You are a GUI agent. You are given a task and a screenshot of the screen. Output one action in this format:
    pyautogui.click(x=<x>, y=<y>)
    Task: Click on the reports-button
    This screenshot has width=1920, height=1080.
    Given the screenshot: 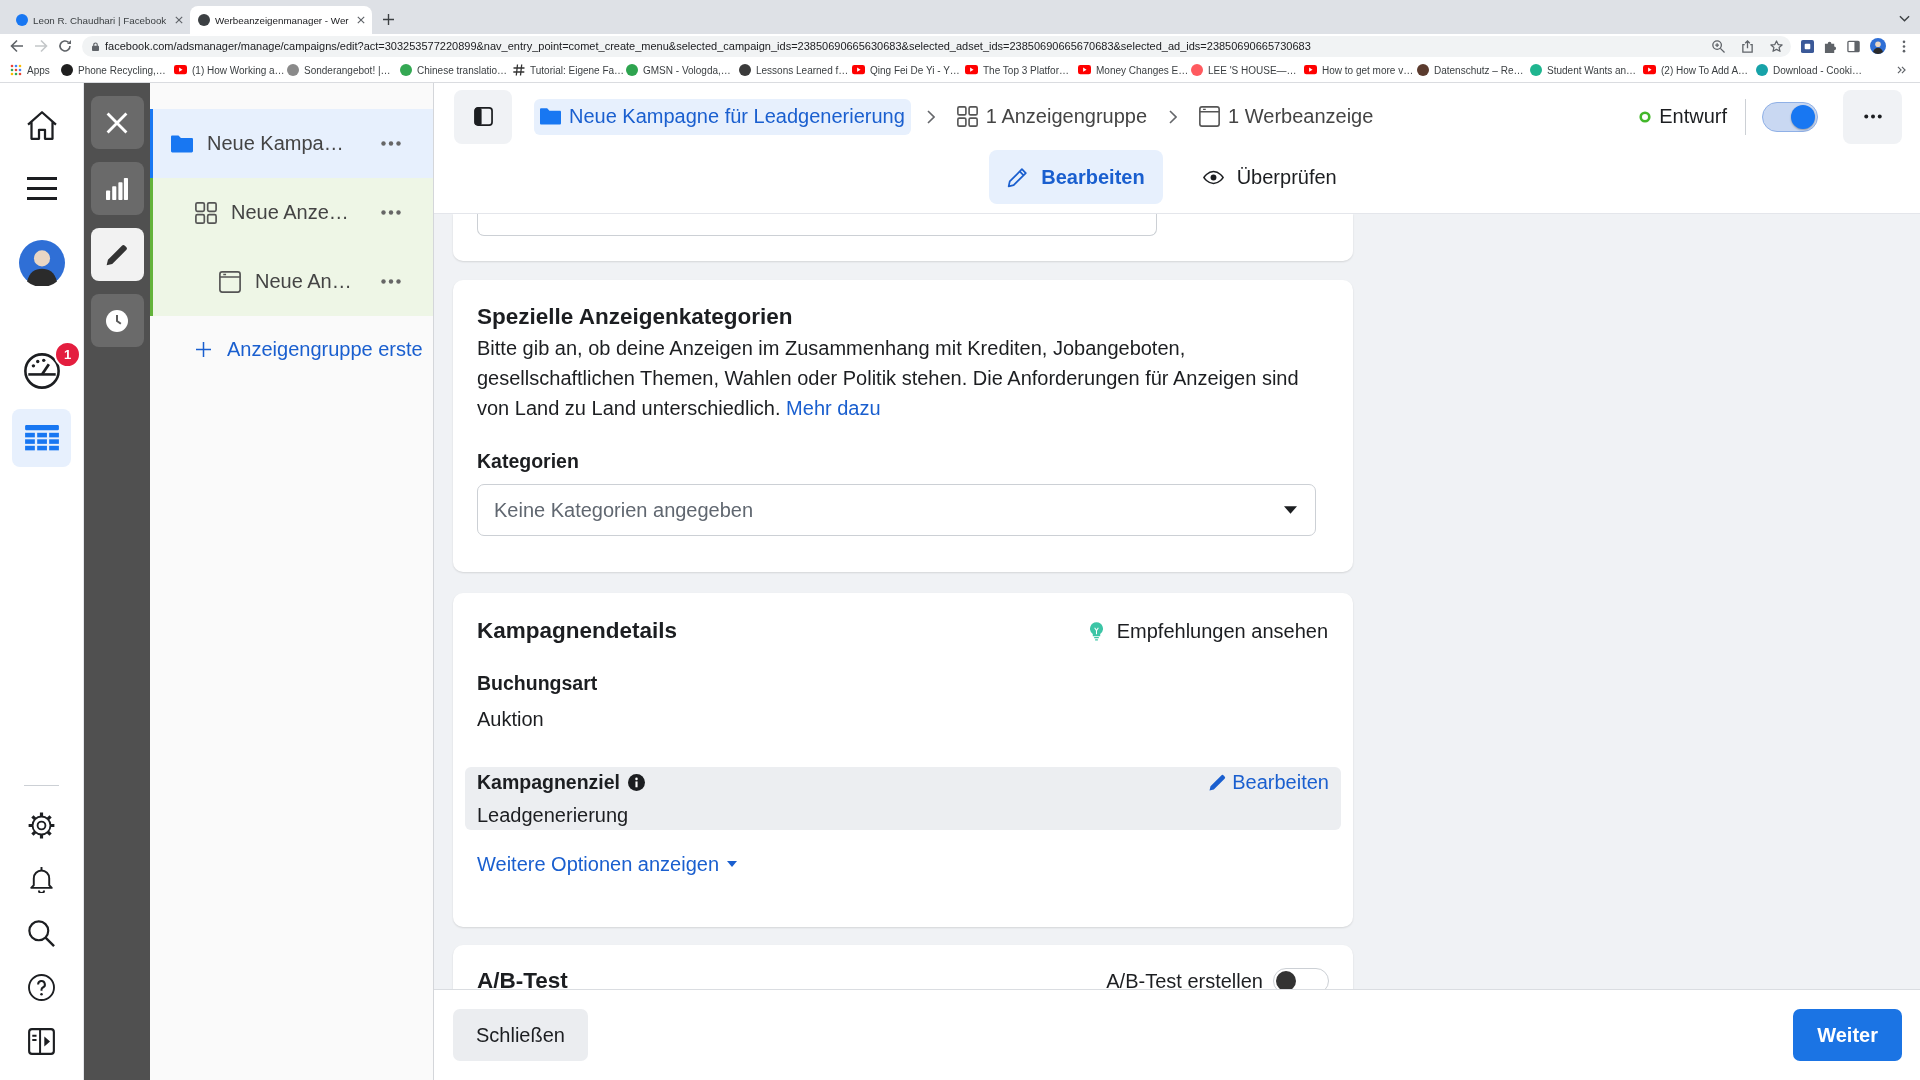 What is the action you would take?
    pyautogui.click(x=117, y=188)
    